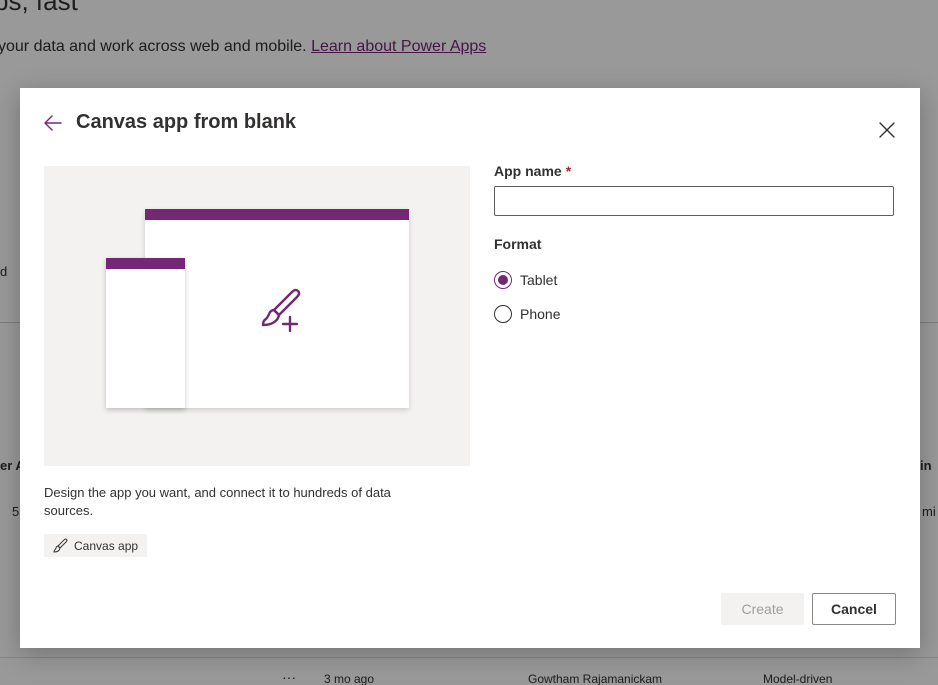 The image size is (938, 685). What do you see at coordinates (186, 122) in the screenshot?
I see `dialog-title: Canvas app from blank` at bounding box center [186, 122].